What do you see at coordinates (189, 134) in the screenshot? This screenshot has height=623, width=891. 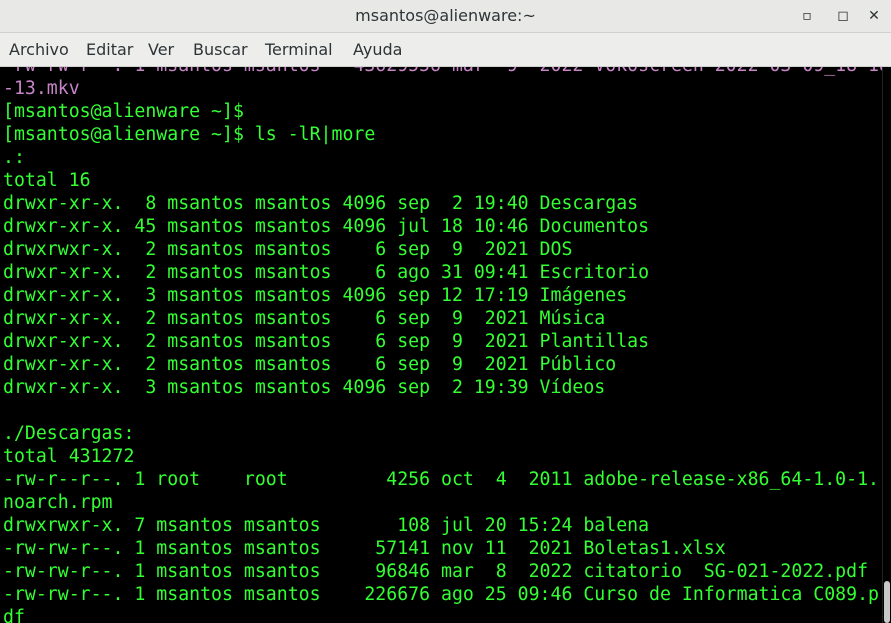 I see `terminal-line: [msantos@alienware ~]$ ls -lR|more` at bounding box center [189, 134].